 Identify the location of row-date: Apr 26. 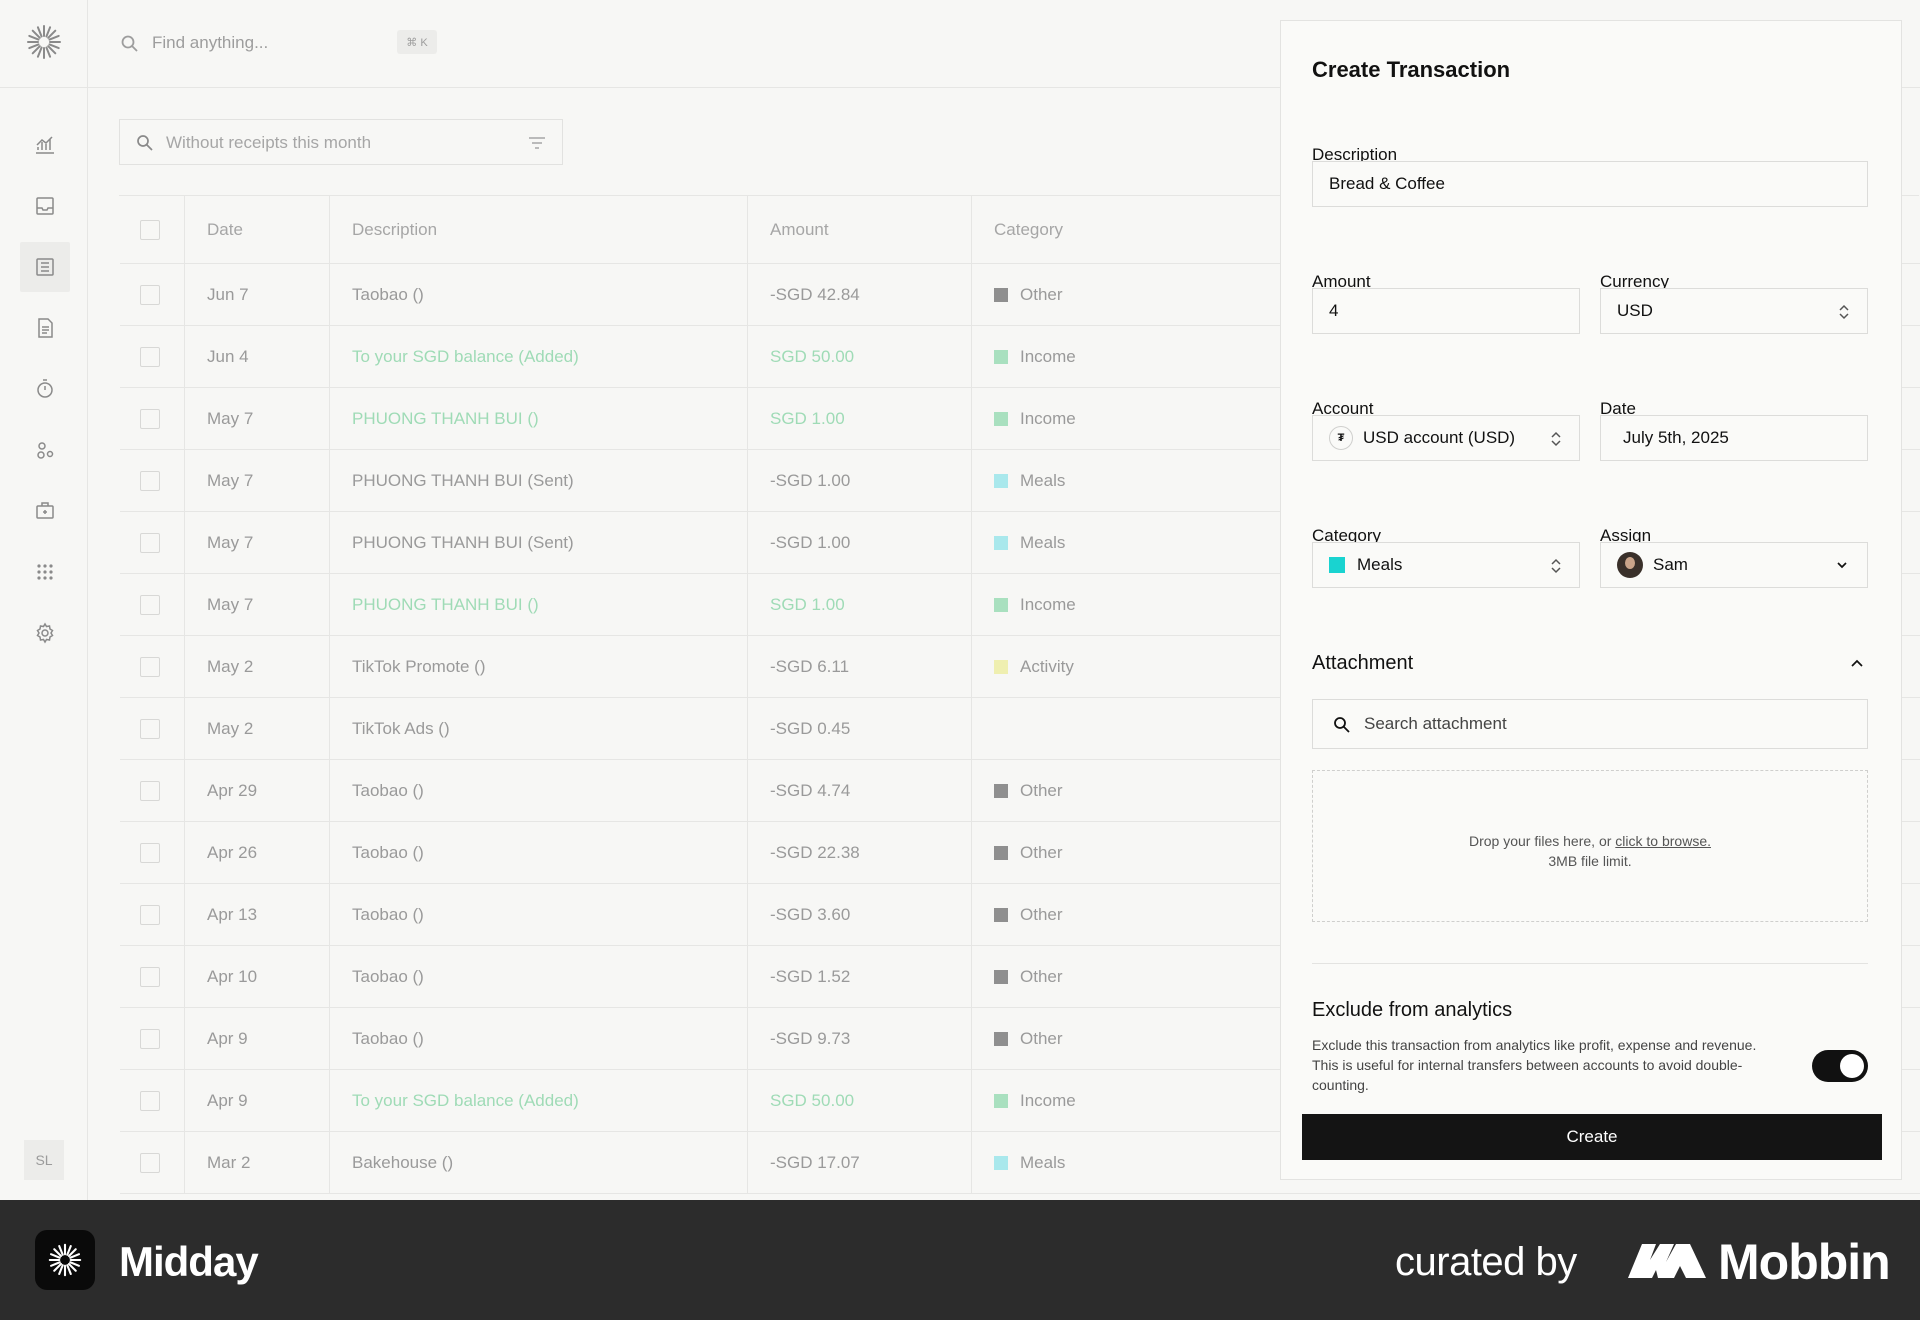
(257, 853).